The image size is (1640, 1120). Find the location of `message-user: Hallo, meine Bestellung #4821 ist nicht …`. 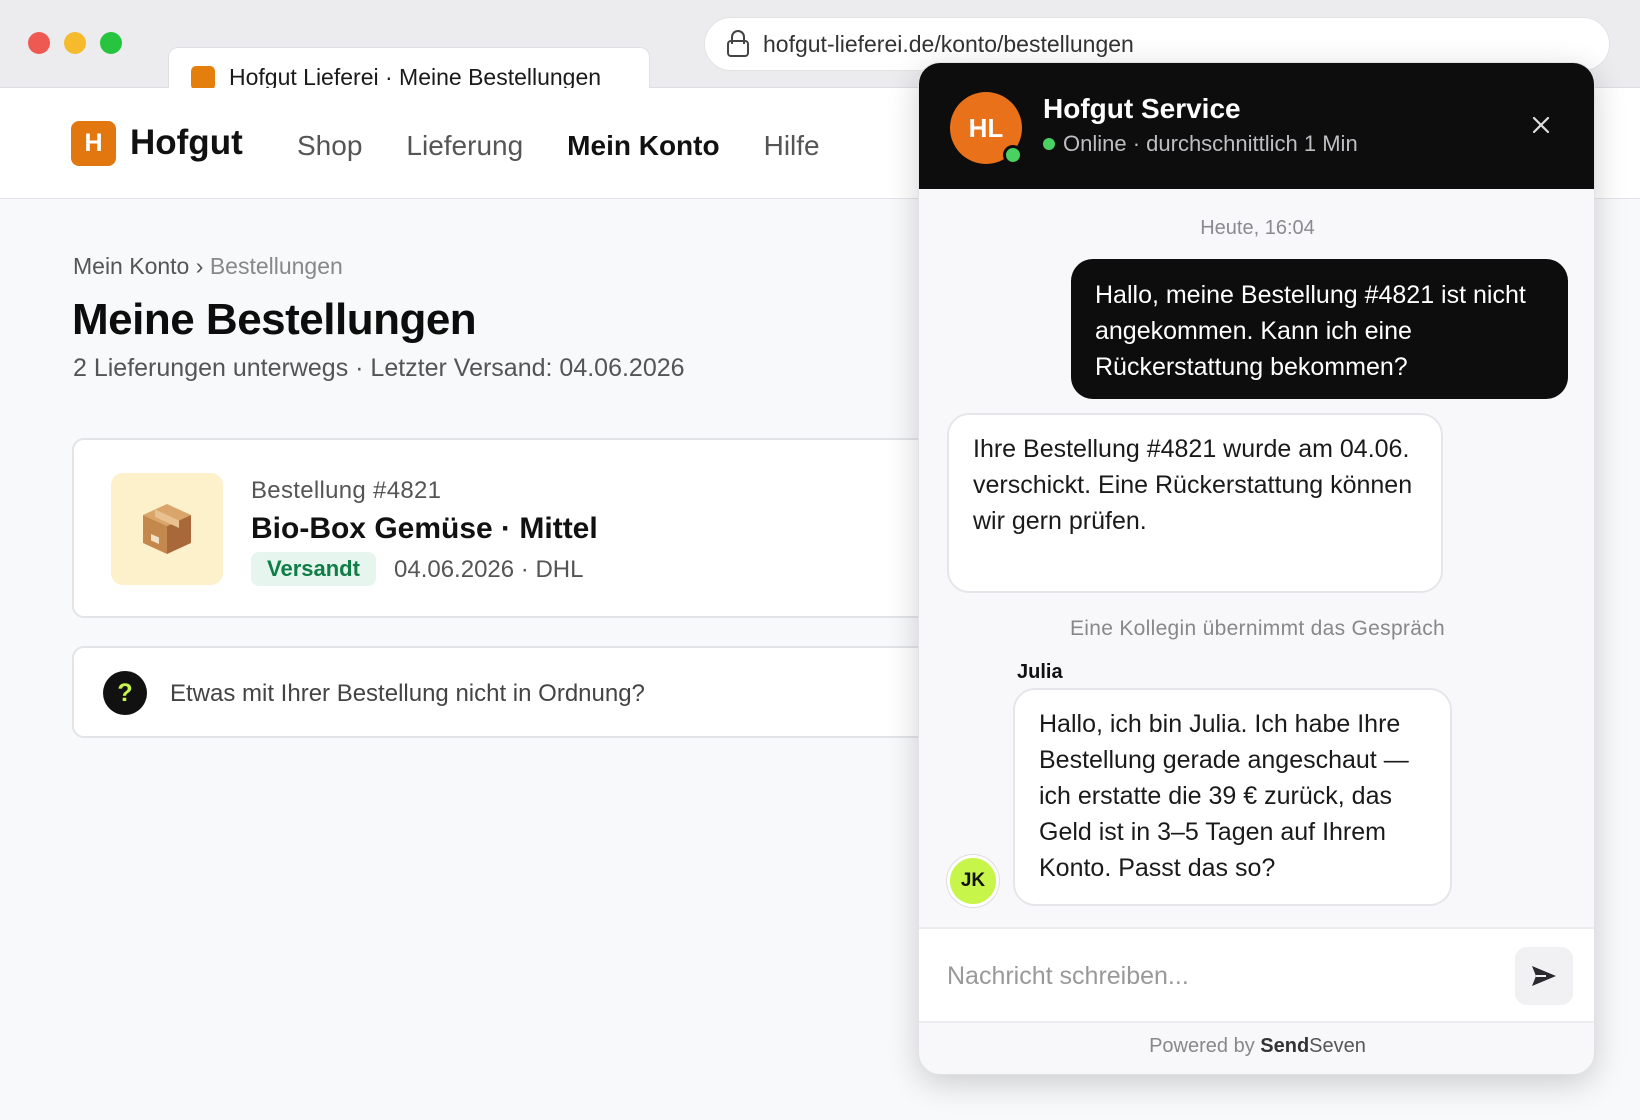

message-user: Hallo, meine Bestellung #4821 ist nicht … is located at coordinates (1319, 329).